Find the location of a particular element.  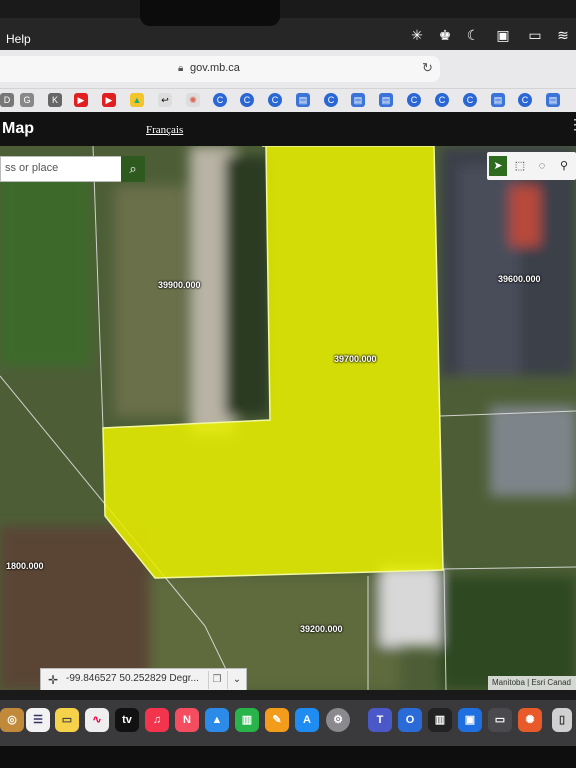

news-icon: N is located at coordinates (187, 720).